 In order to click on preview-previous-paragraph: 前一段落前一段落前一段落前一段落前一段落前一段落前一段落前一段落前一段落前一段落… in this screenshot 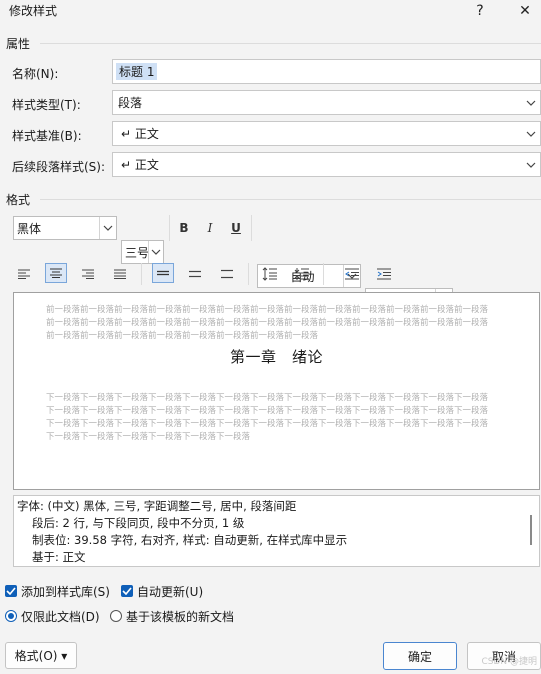, I will do `click(267, 323)`.